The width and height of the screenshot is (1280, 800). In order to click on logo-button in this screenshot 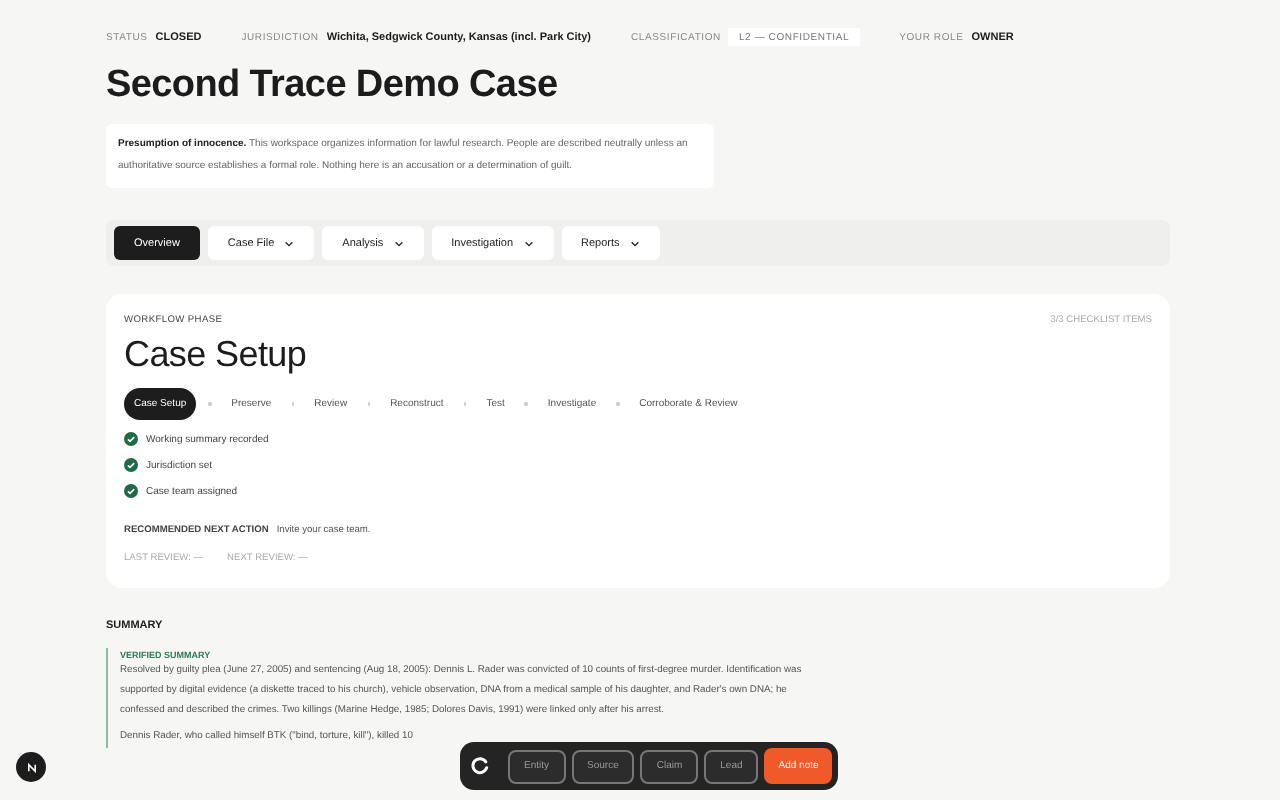, I will do `click(31, 767)`.